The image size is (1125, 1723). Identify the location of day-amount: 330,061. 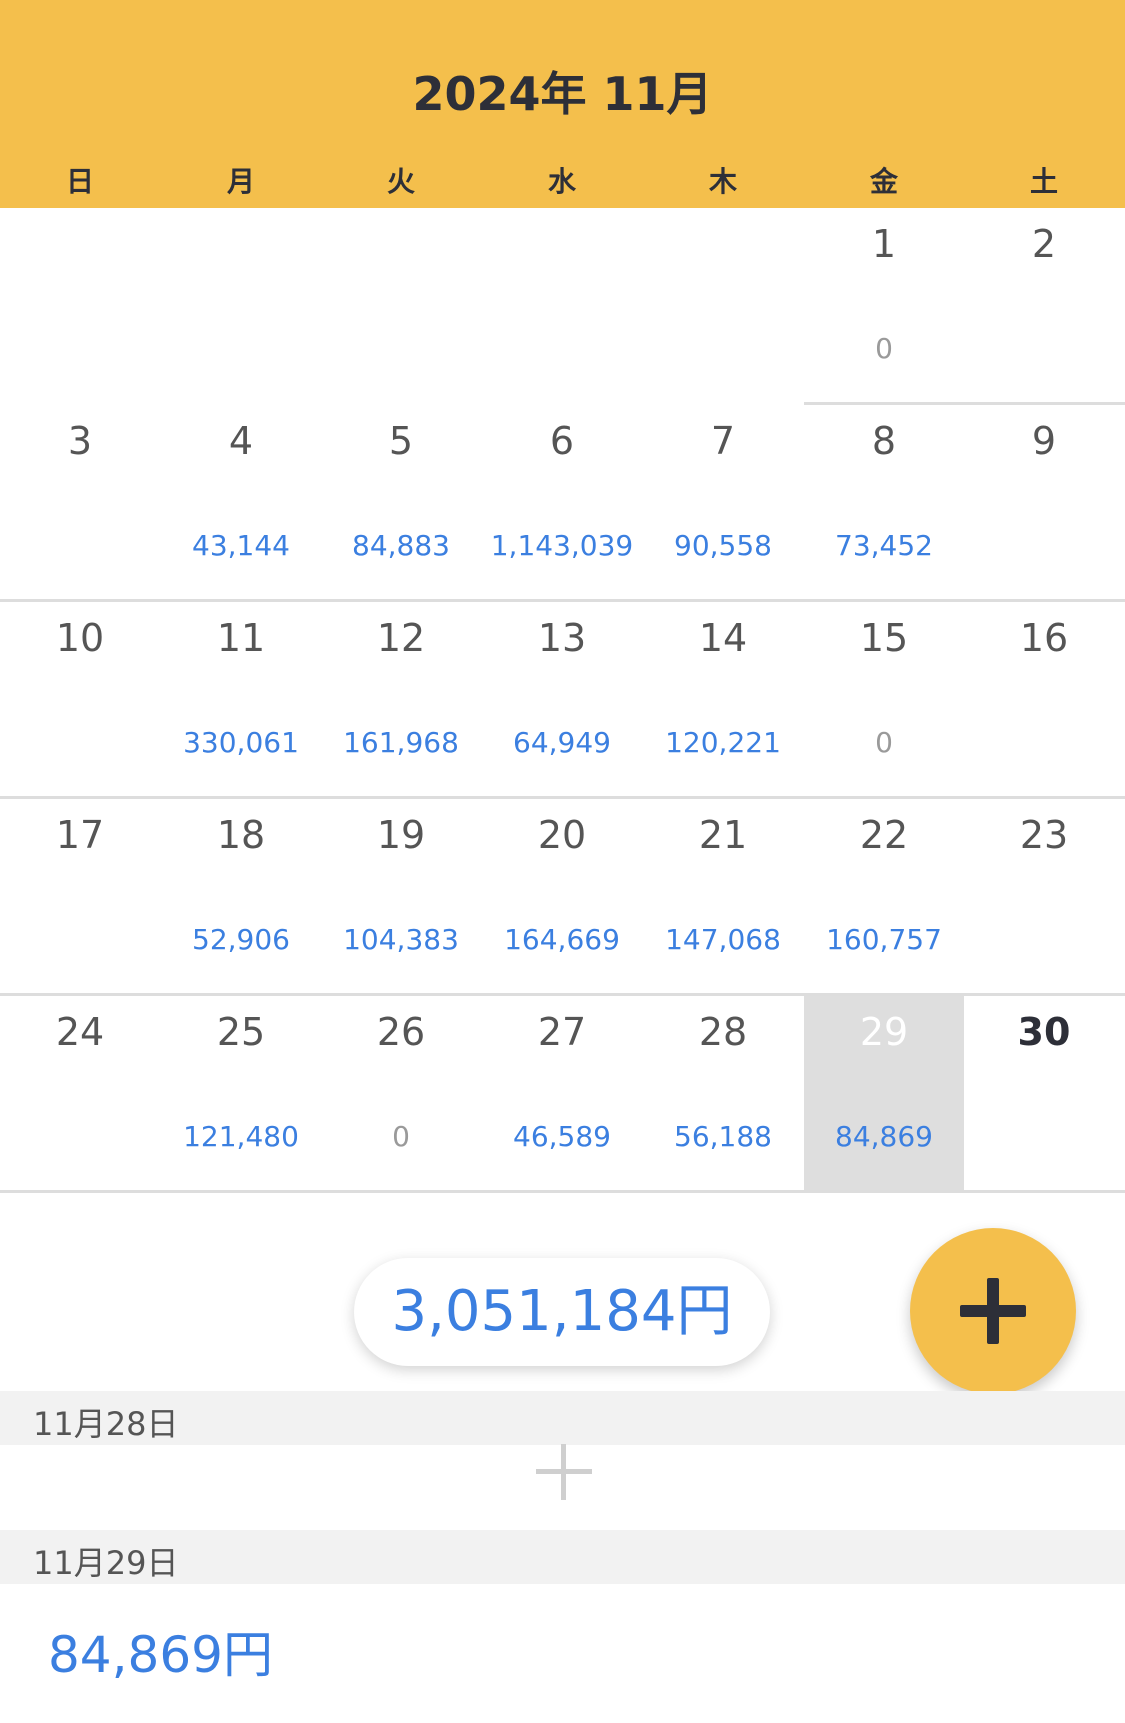
(241, 742).